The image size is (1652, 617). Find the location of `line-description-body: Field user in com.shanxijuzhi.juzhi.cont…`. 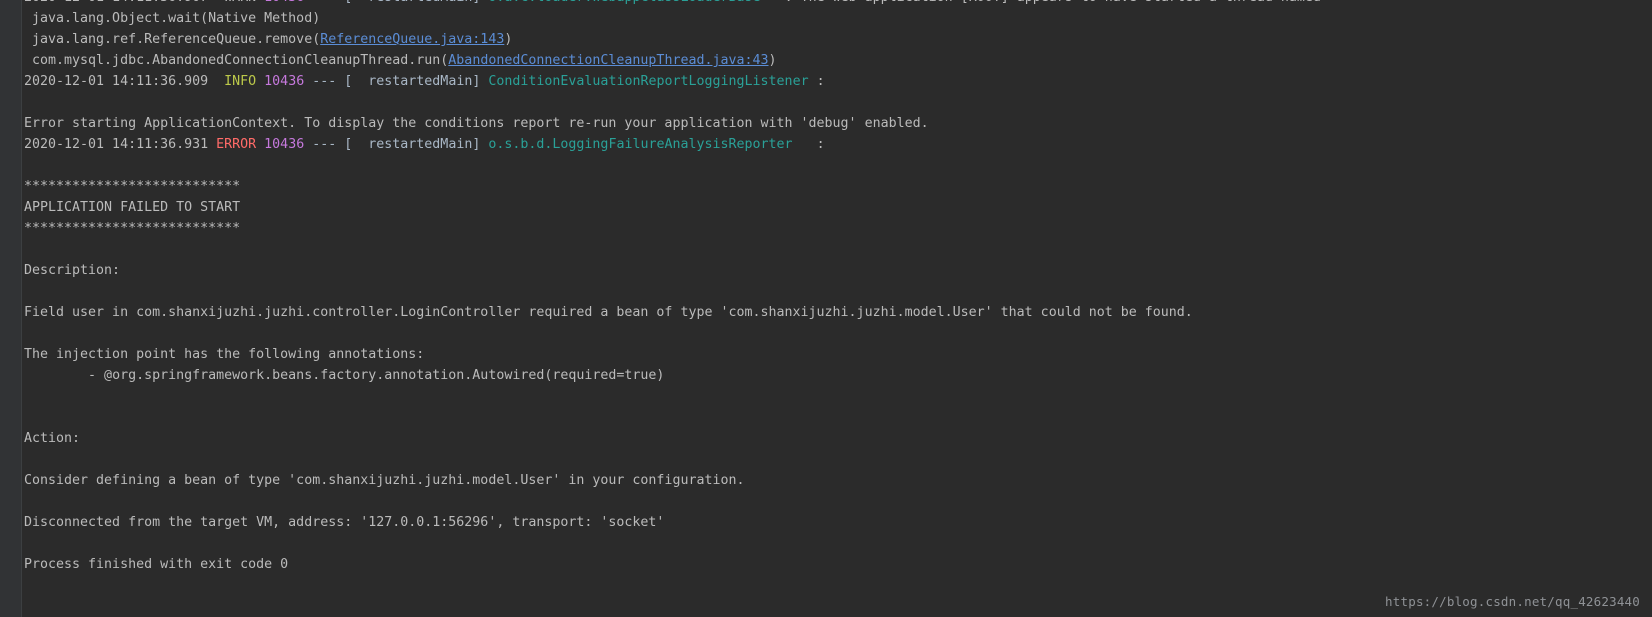

line-description-body: Field user in com.shanxijuzhi.juzhi.cont… is located at coordinates (838, 312).